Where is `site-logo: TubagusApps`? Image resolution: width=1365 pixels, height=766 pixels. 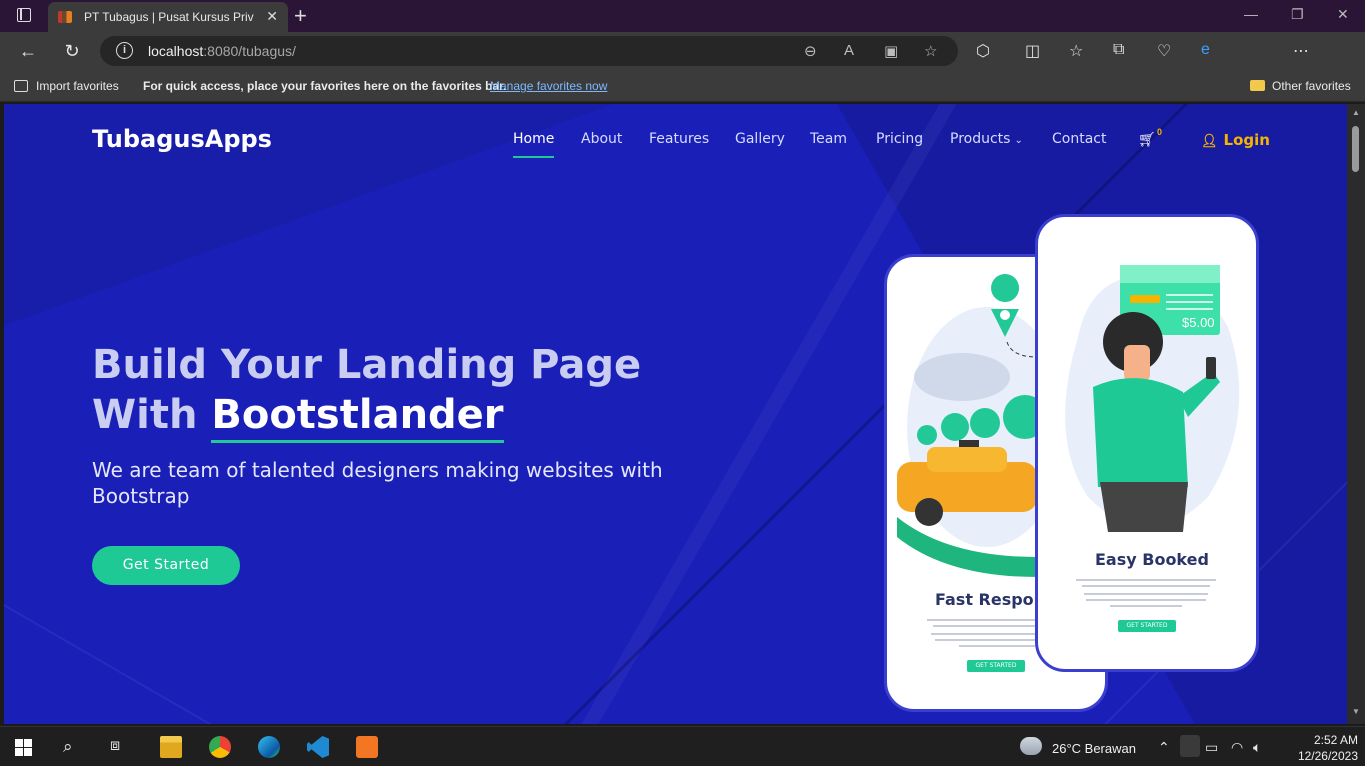
site-logo: TubagusApps is located at coordinates (182, 139).